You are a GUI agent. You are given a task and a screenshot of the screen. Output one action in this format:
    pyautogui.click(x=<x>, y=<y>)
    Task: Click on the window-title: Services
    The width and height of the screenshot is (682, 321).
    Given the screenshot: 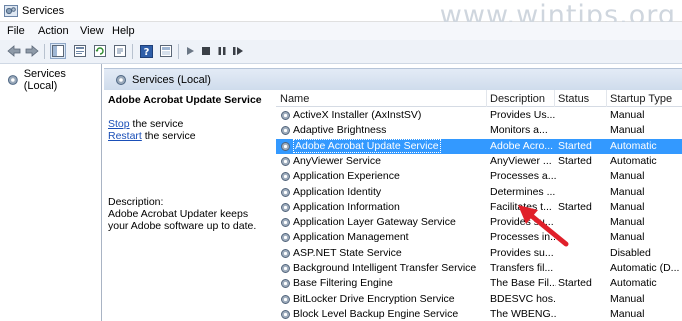 What is the action you would take?
    pyautogui.click(x=43, y=11)
    